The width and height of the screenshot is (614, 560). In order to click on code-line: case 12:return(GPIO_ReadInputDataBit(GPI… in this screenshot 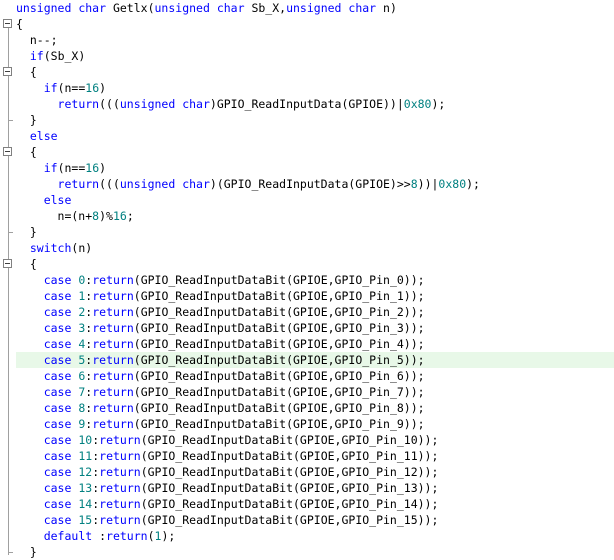, I will do `click(315, 472)`.